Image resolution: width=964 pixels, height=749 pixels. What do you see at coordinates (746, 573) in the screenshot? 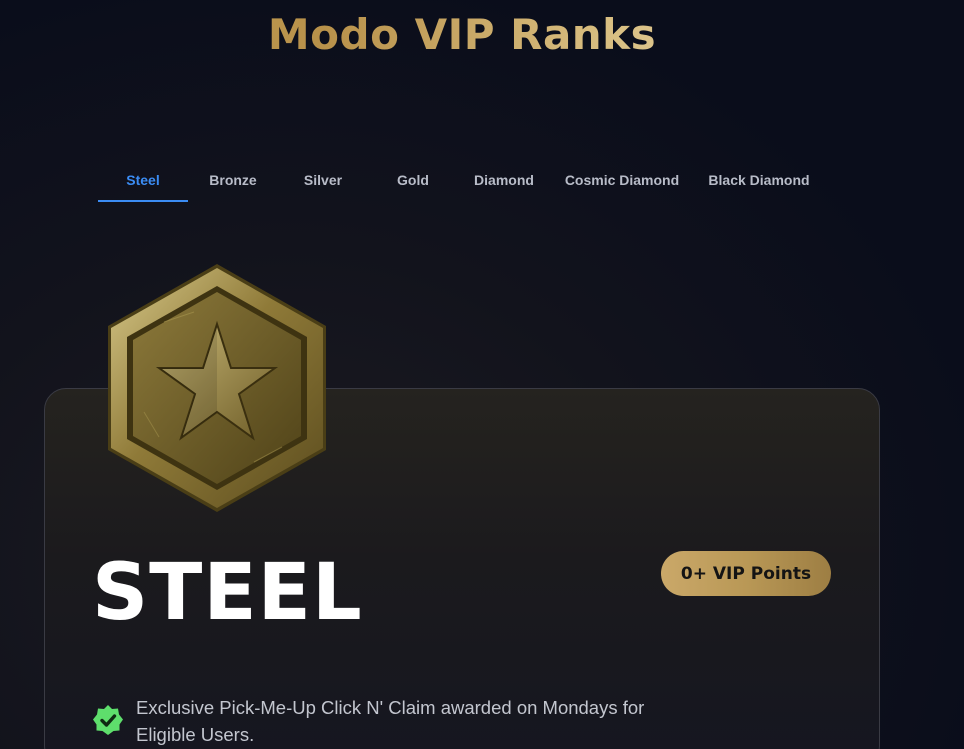
I see `vip-points-badge: 0+ VIP Points` at bounding box center [746, 573].